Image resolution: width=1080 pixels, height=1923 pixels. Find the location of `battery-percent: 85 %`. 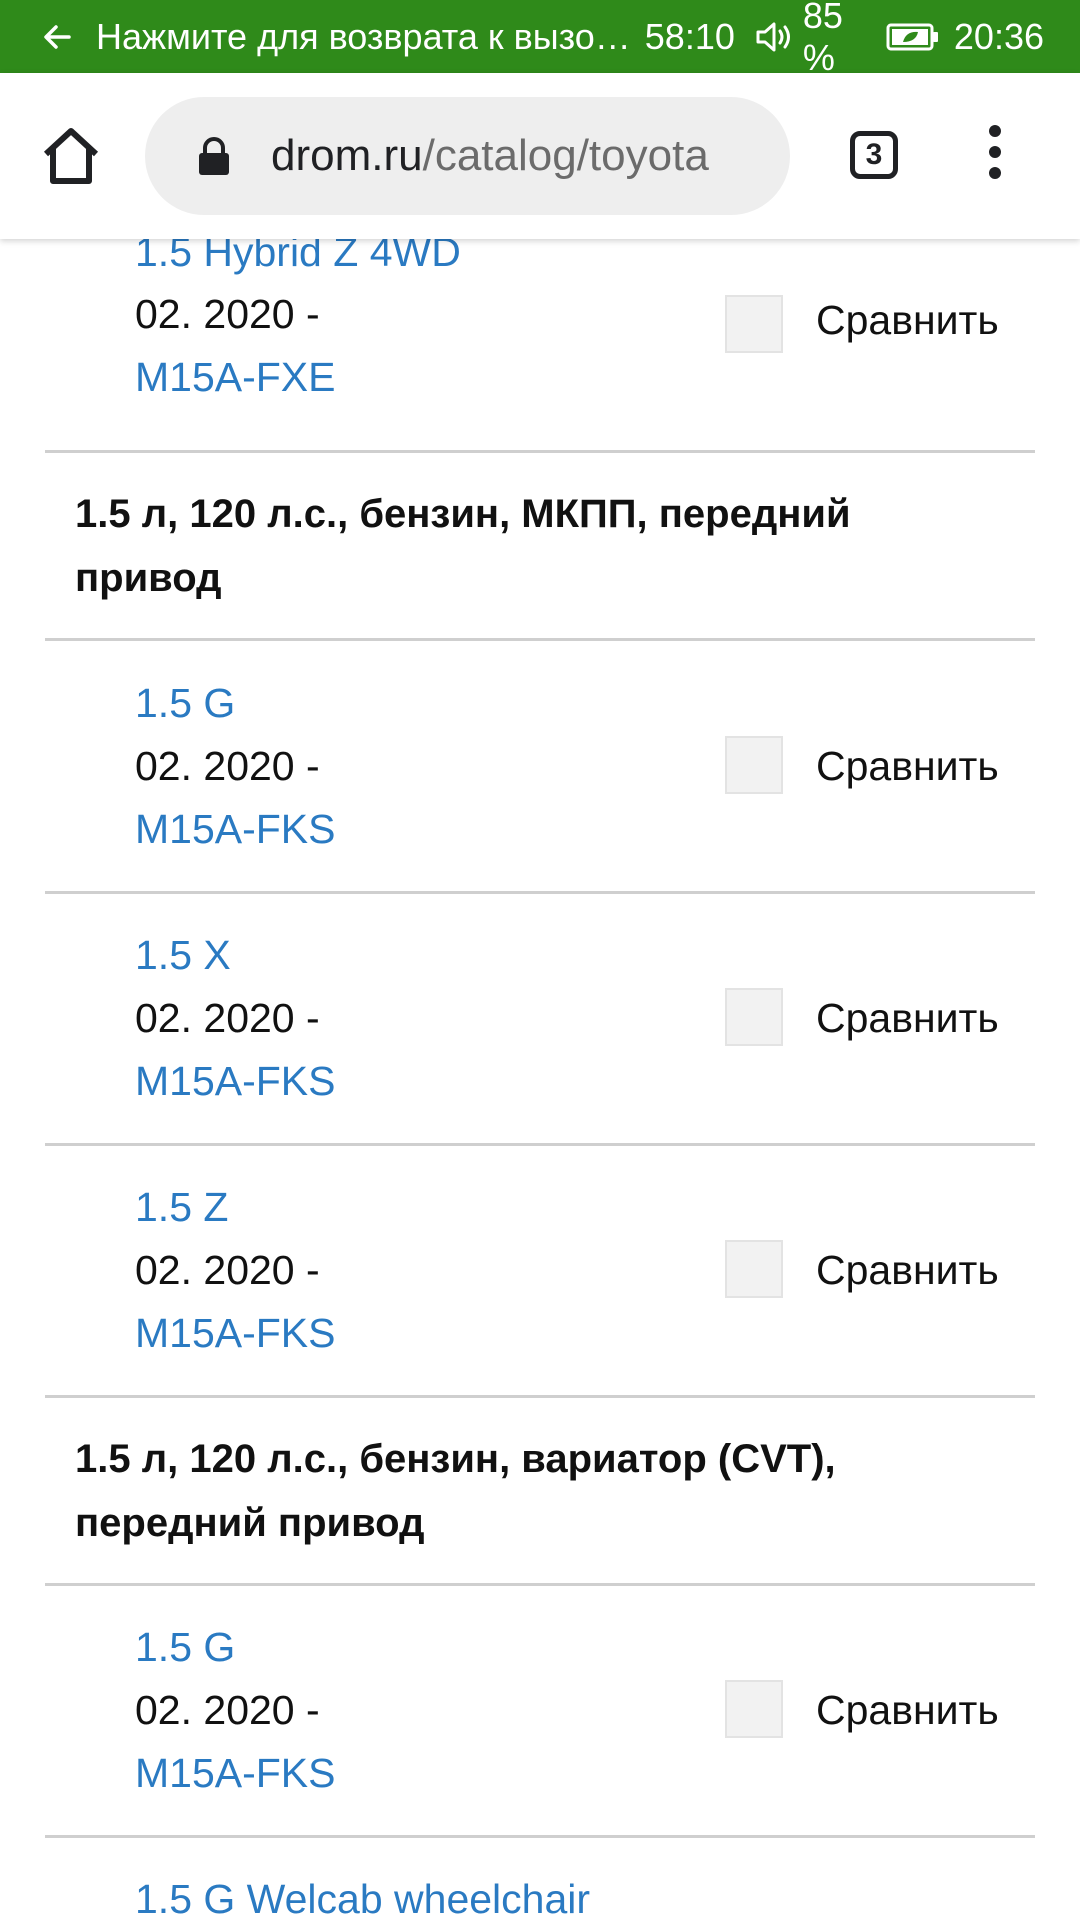

battery-percent: 85 % is located at coordinates (822, 39).